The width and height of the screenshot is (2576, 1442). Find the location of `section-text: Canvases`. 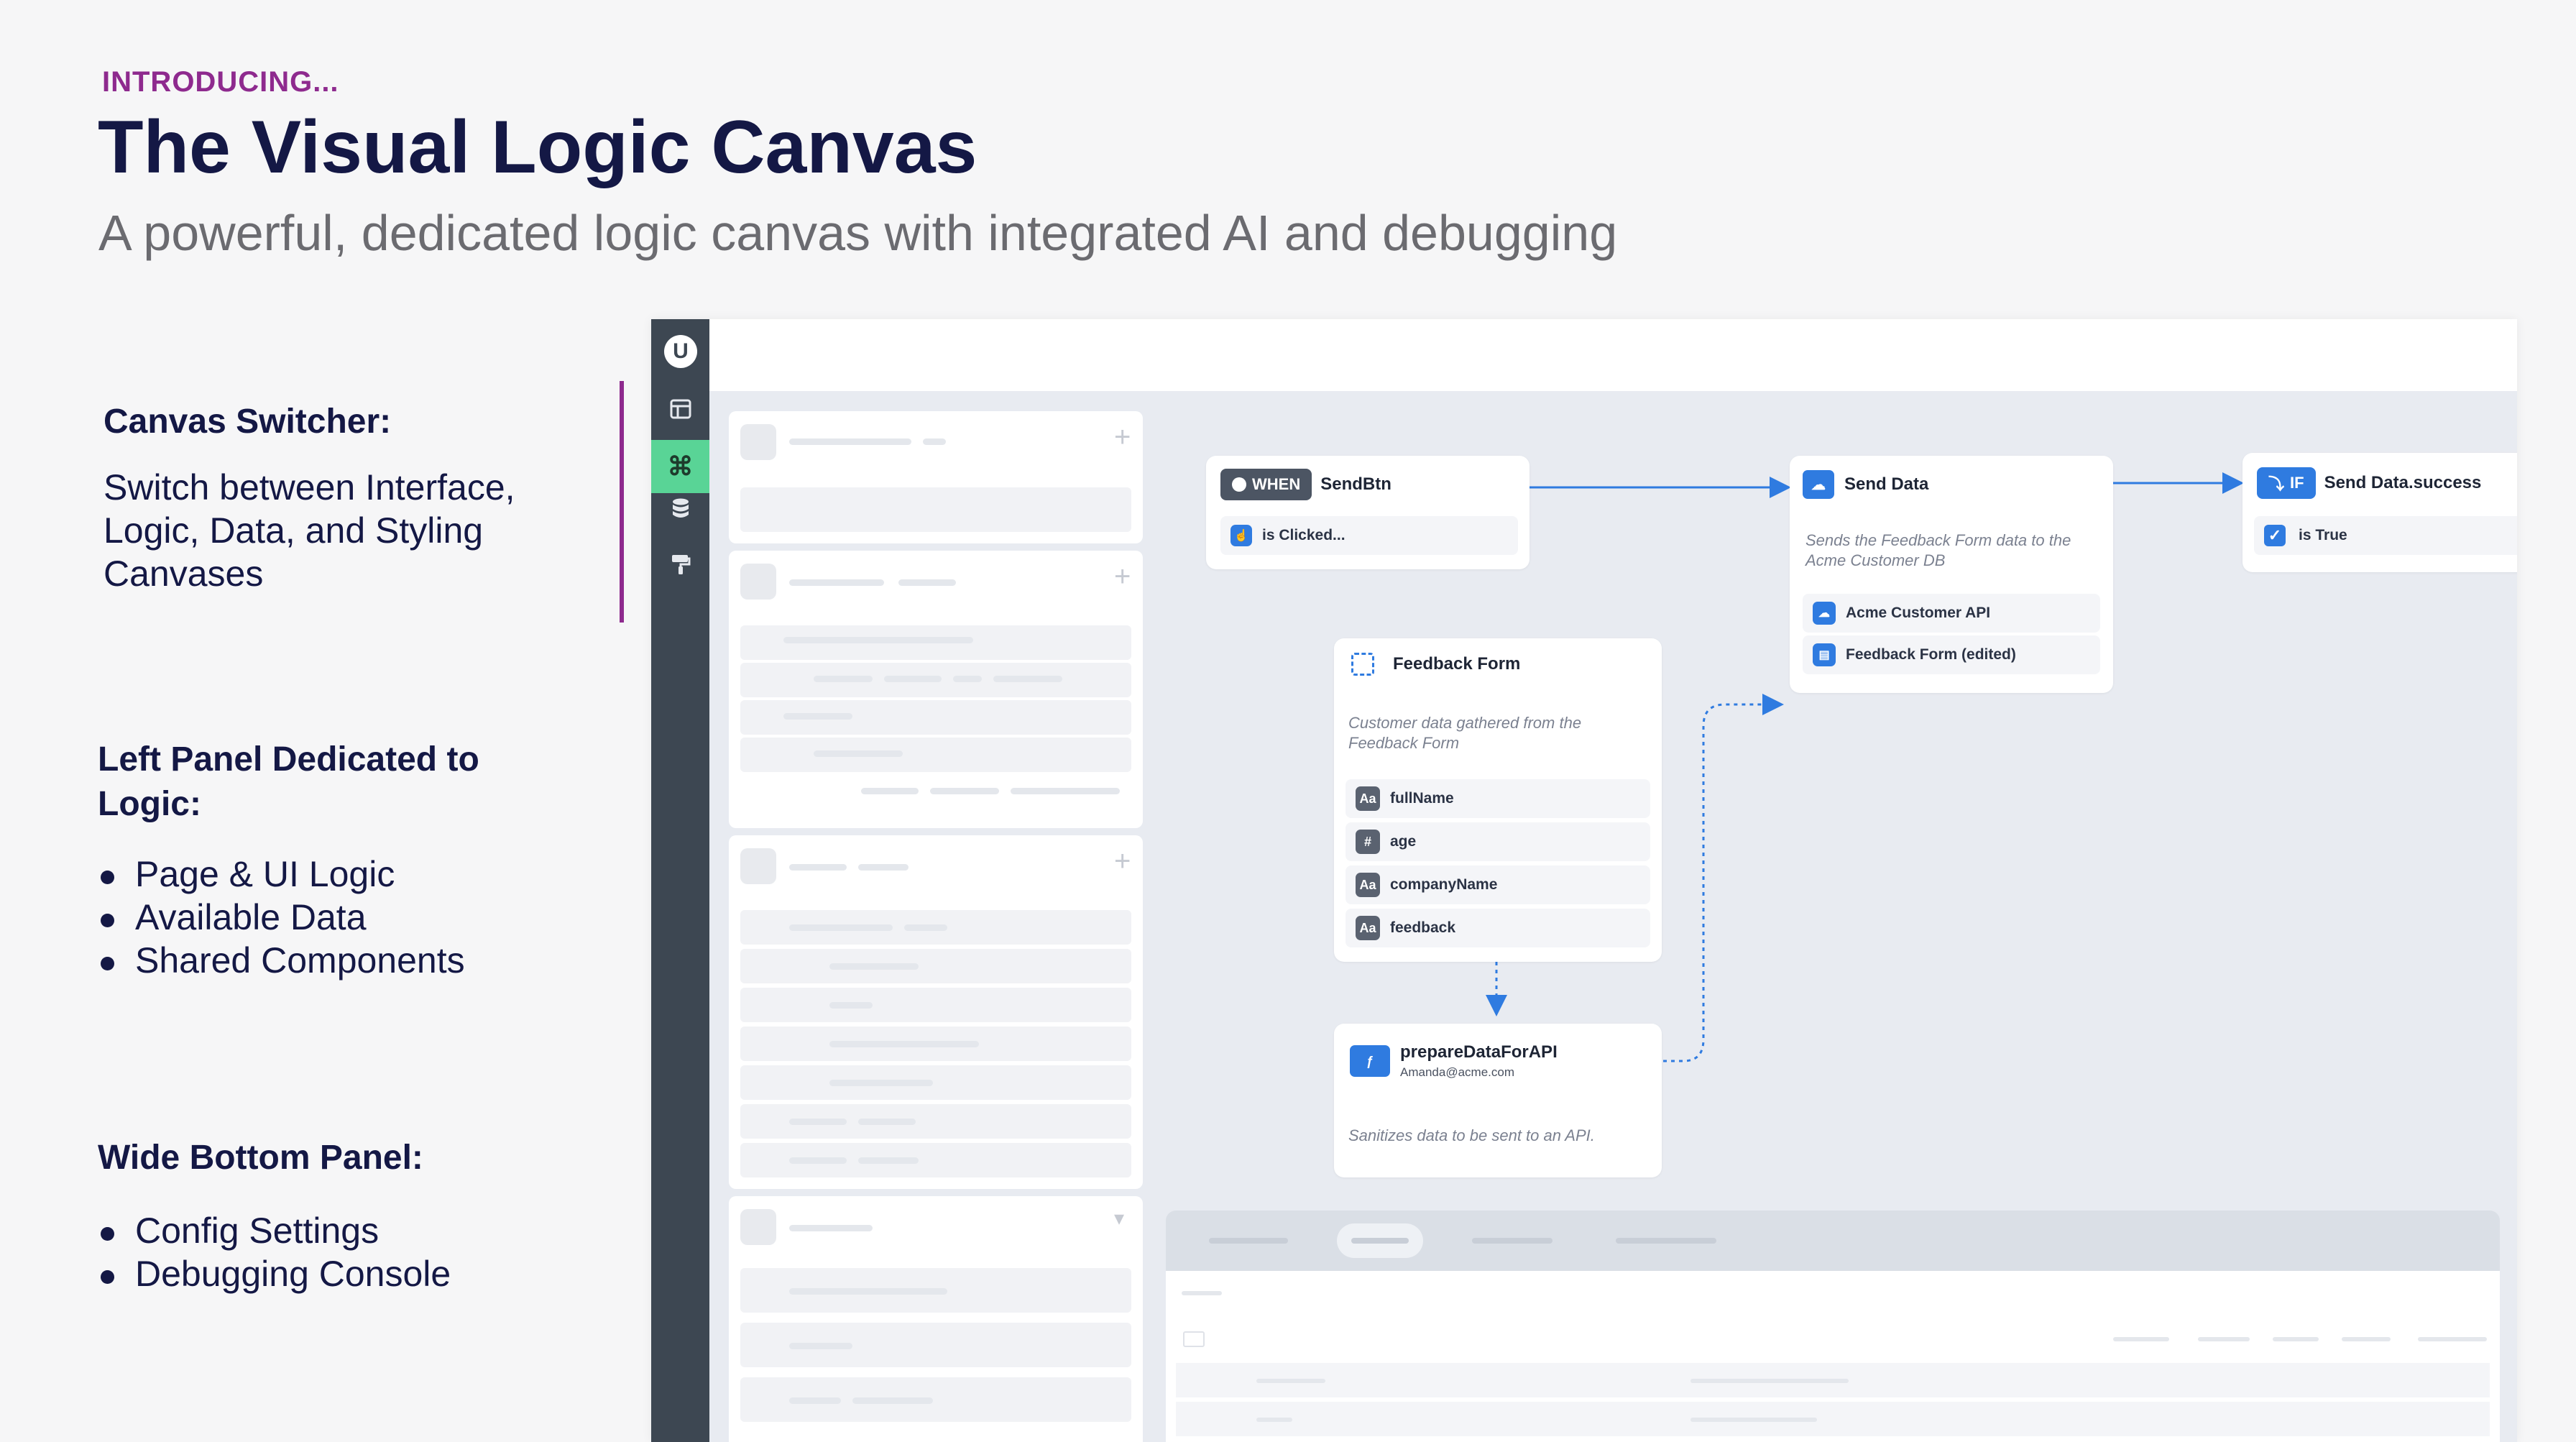

section-text: Canvases is located at coordinates (184, 574).